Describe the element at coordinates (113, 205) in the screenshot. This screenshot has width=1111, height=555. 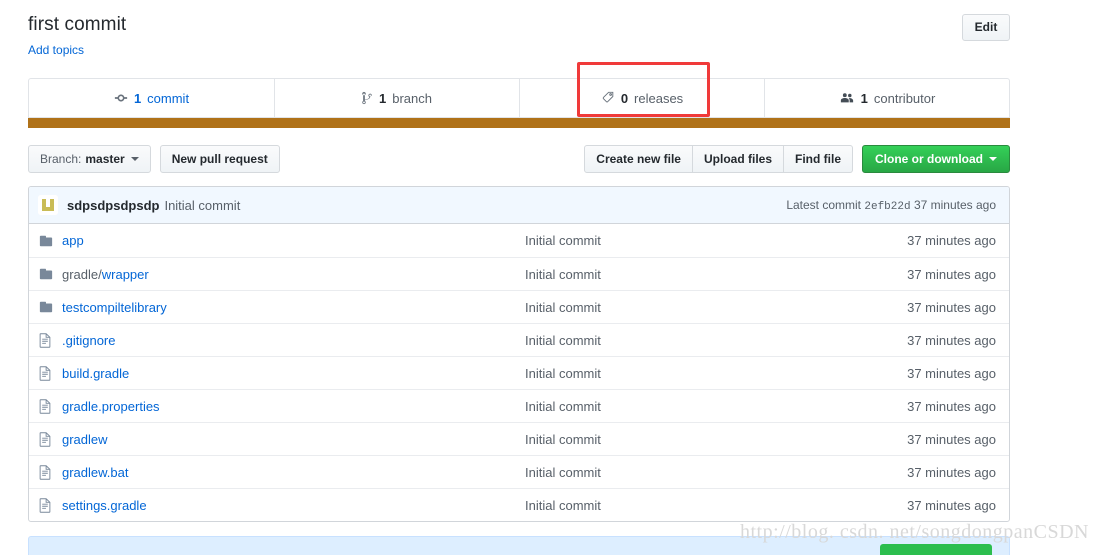
I see `commit-author-link: sdpsdpsdpsdp` at that location.